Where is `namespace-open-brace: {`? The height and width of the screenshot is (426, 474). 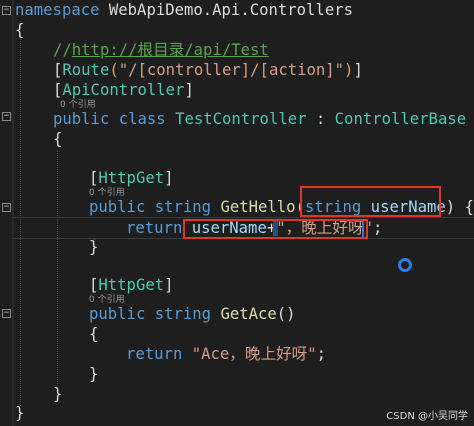
namespace-open-brace: { is located at coordinates (20, 30).